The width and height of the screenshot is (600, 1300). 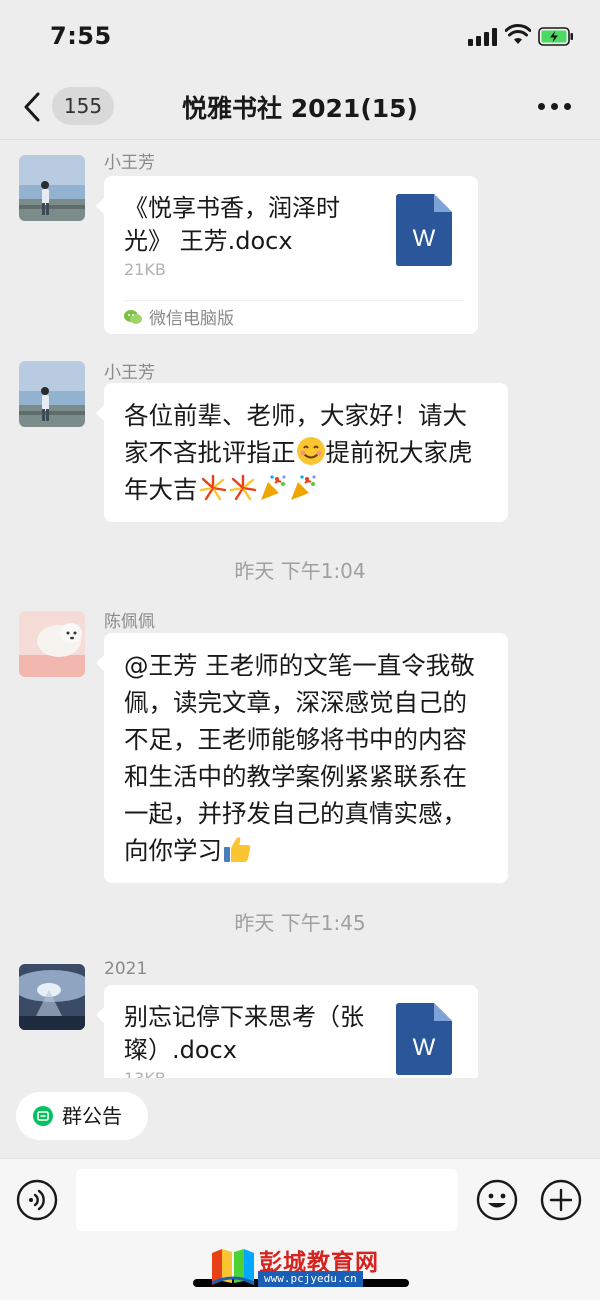 I want to click on voice-input-icon, so click(x=37, y=1200).